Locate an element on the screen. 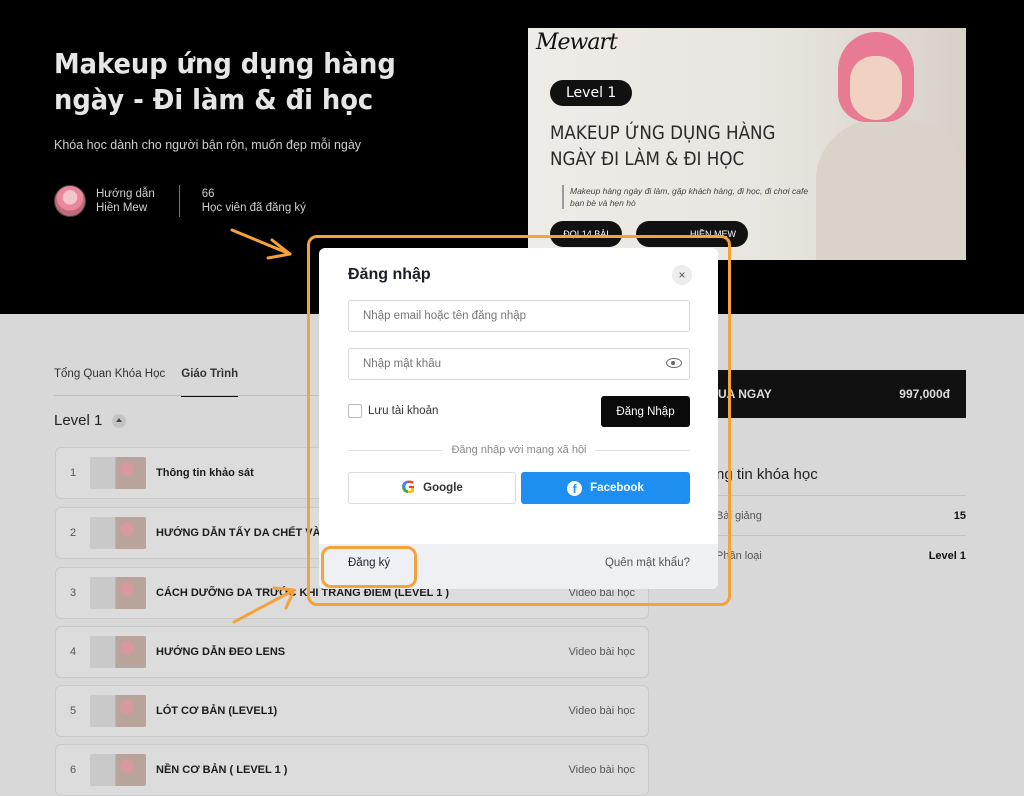 The image size is (1024, 796). buy-now-button: UA NGAY 997,000đ is located at coordinates (831, 394).